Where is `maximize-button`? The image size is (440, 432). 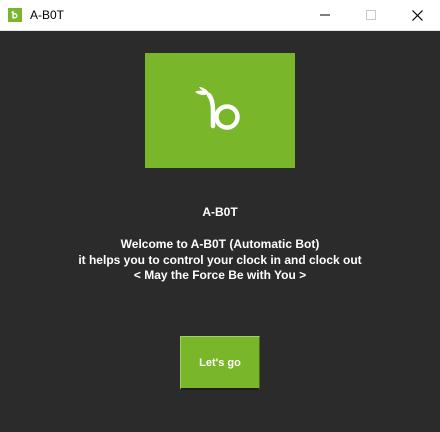
maximize-button is located at coordinates (371, 15).